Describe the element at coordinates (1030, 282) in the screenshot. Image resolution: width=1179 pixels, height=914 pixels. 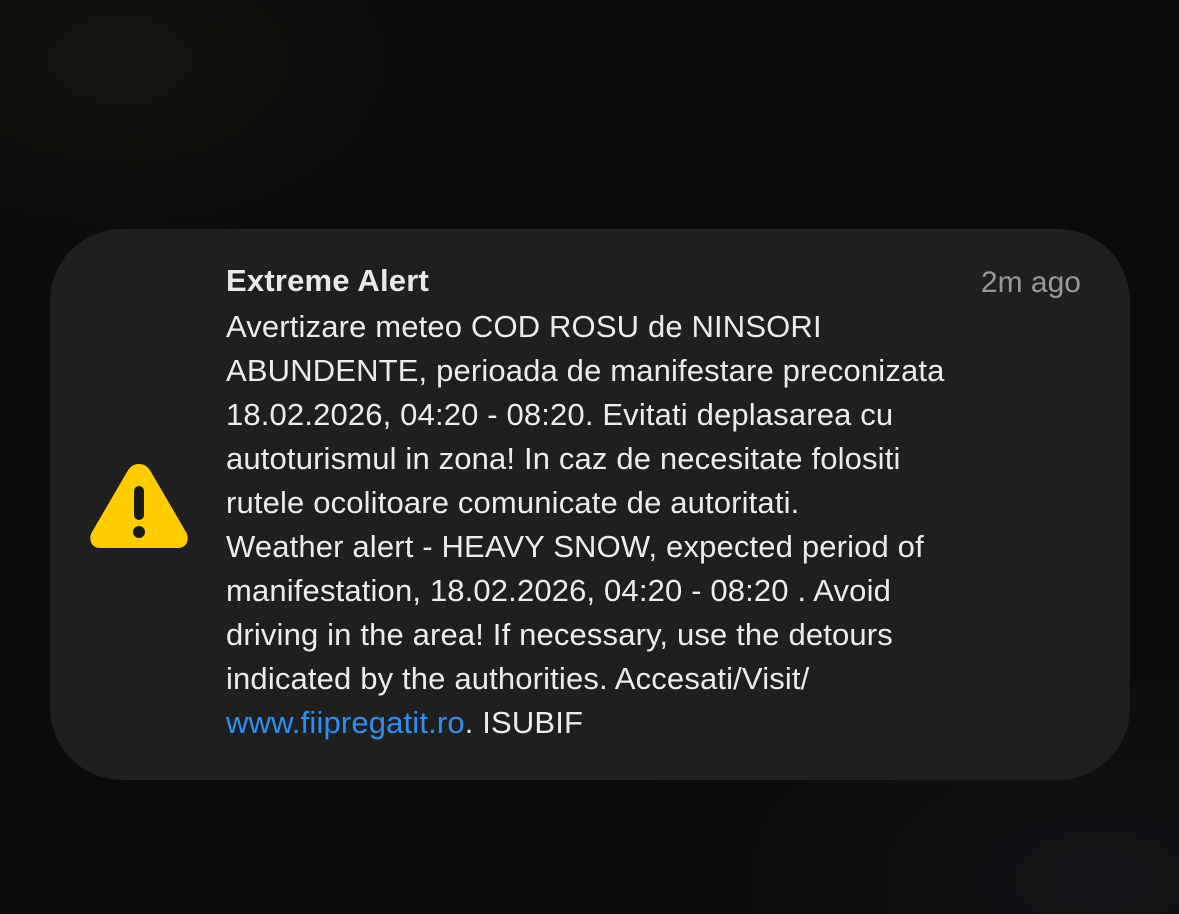
I see `alert-timestamp: 2m ago` at that location.